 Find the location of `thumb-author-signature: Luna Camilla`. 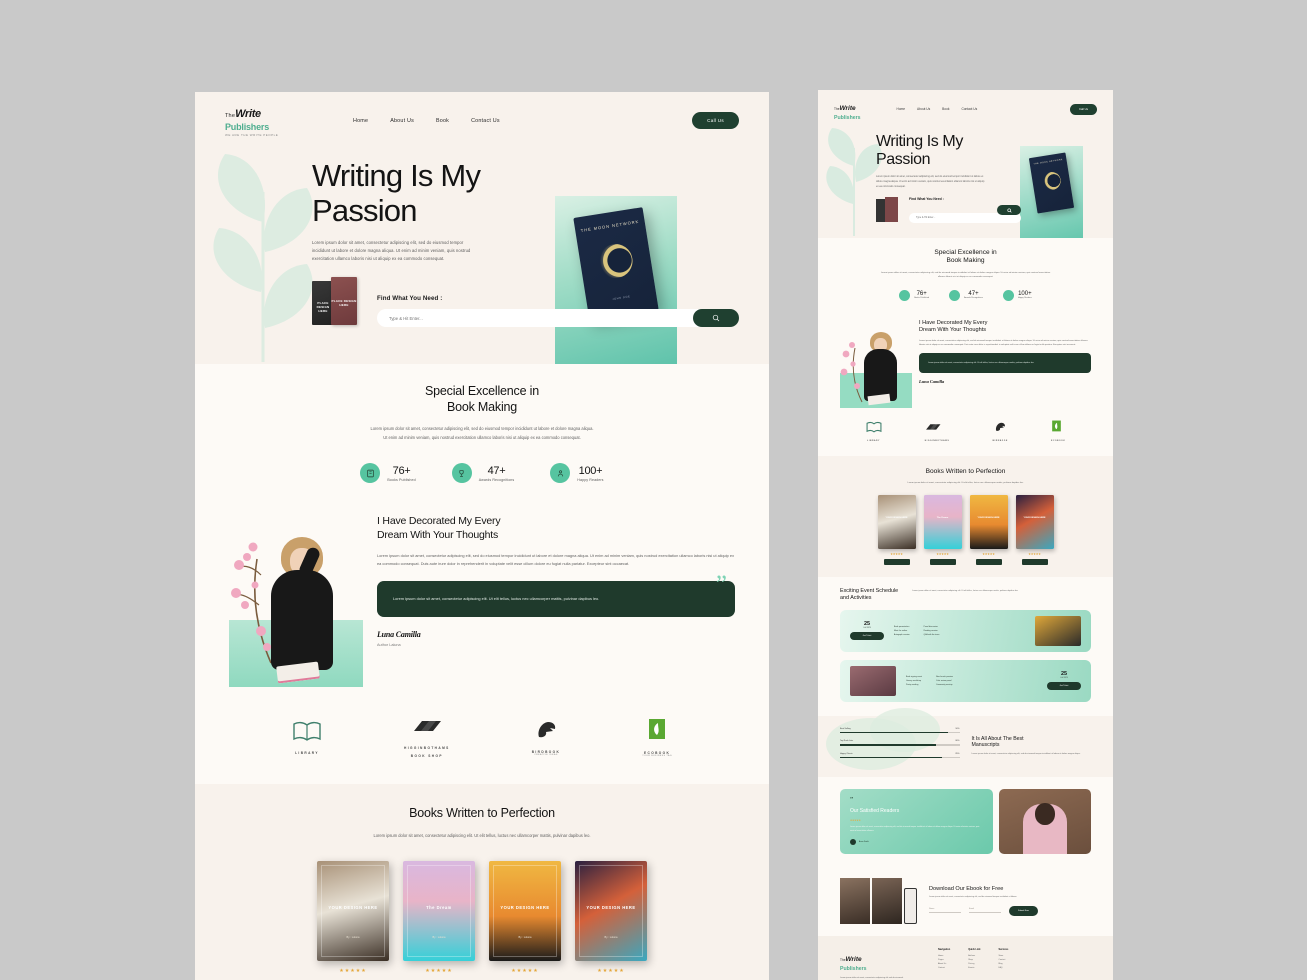

thumb-author-signature: Luna Camilla is located at coordinates (932, 382).